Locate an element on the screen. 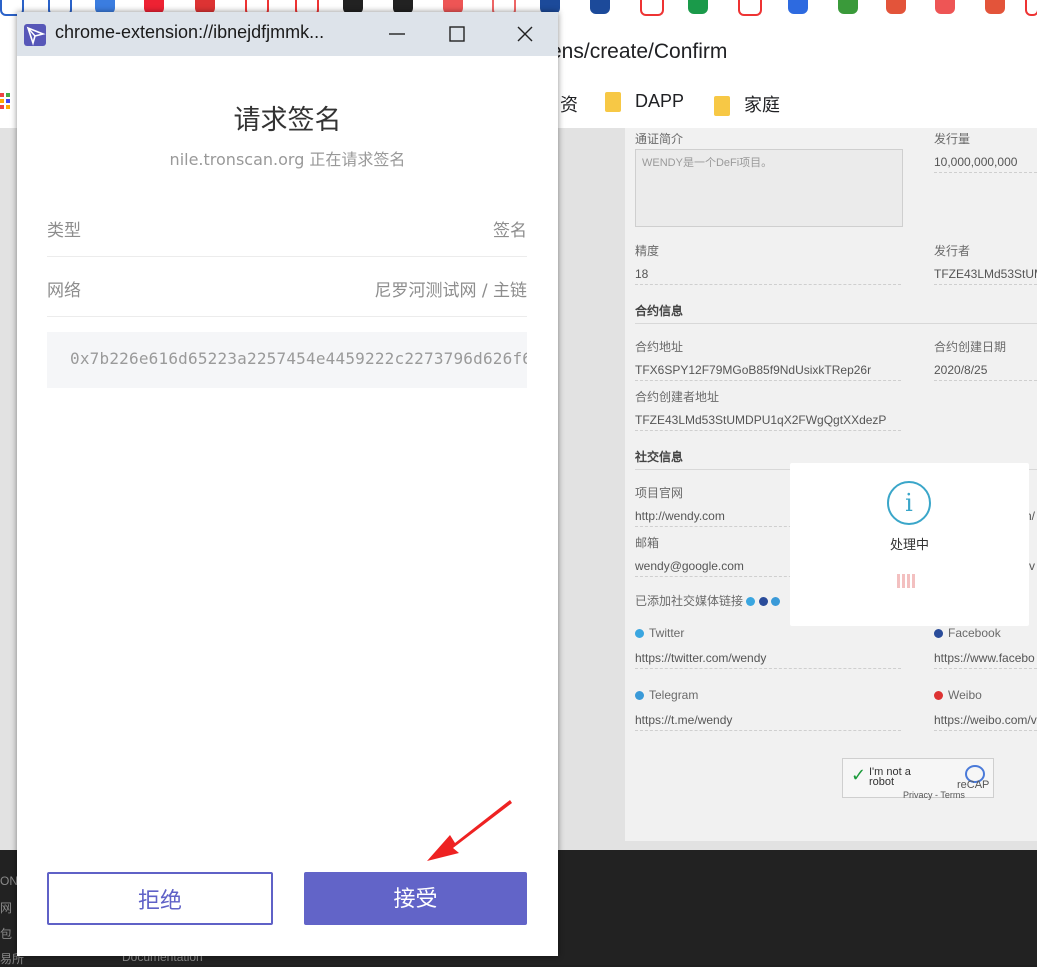 This screenshot has height=967, width=1037. minimize-button is located at coordinates (397, 34).